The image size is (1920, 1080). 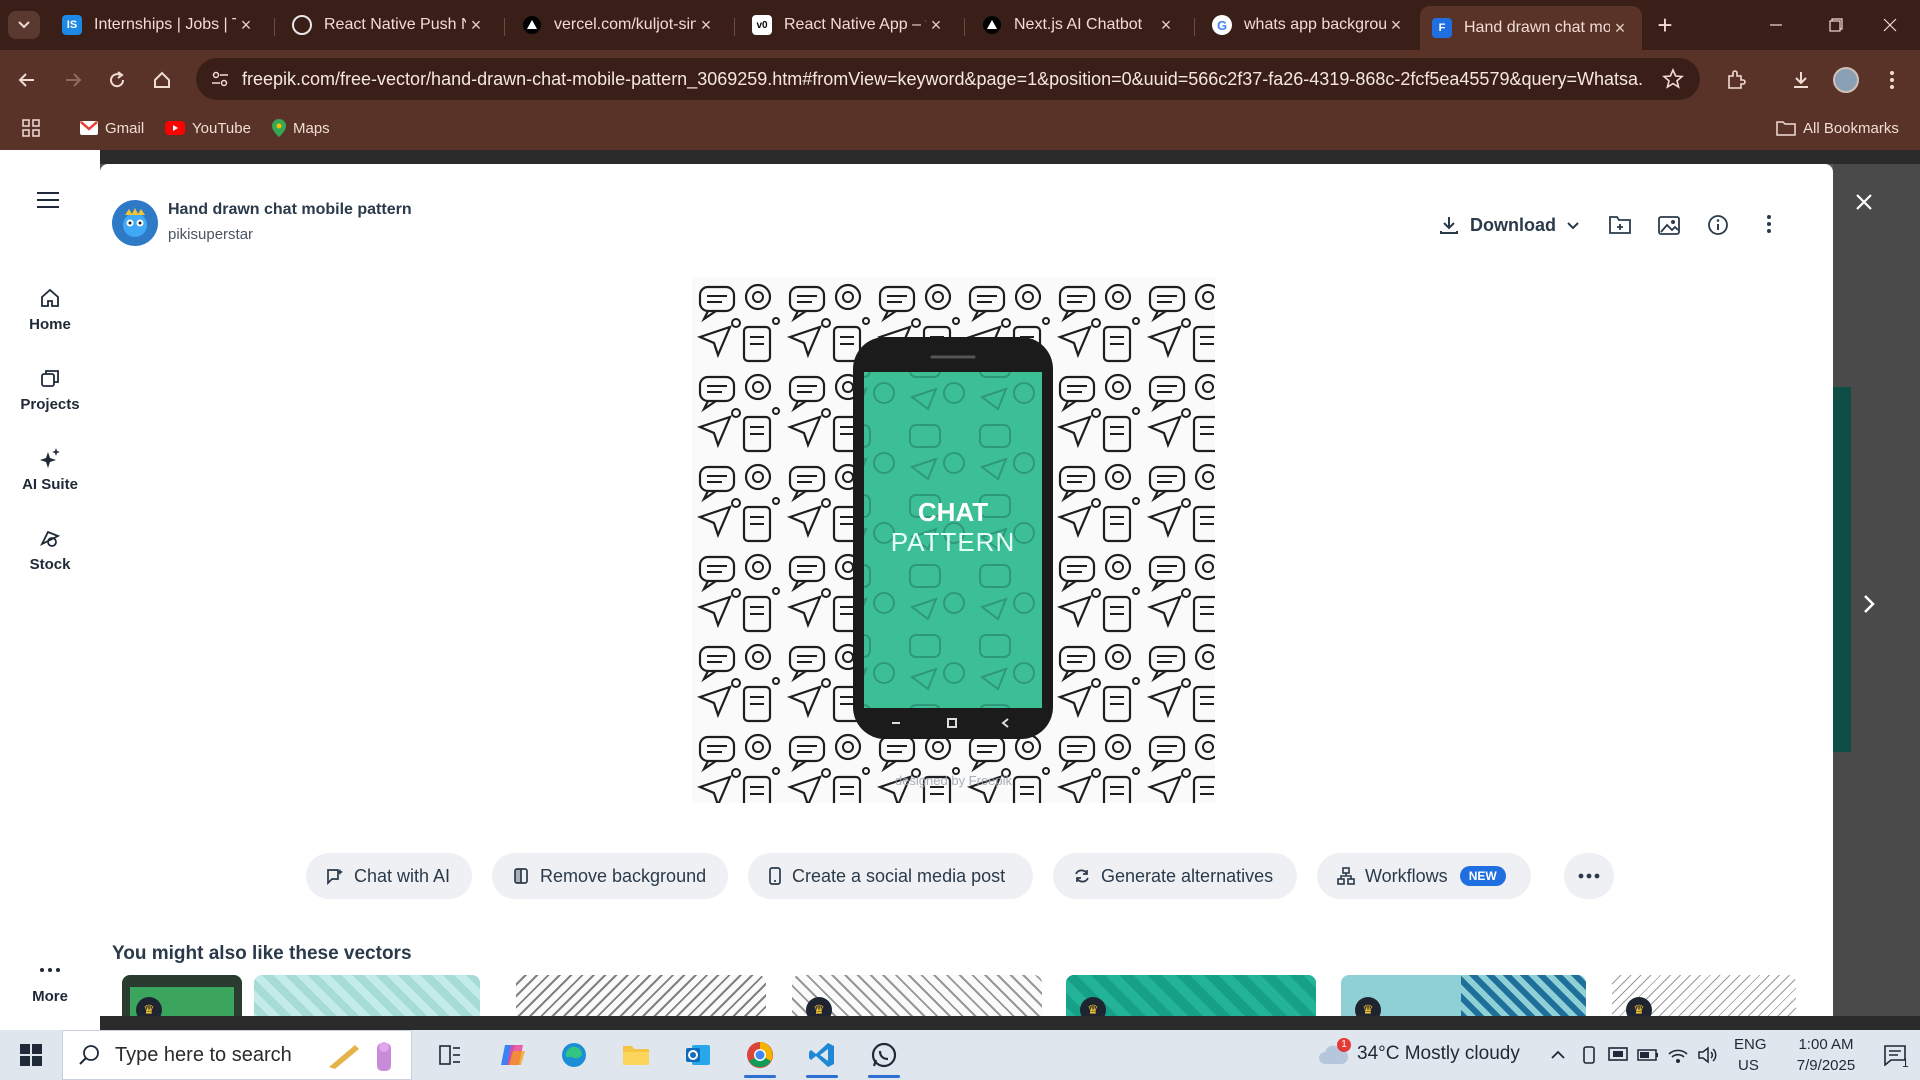 I want to click on sidebar-item-projects: Projects, so click(x=50, y=389).